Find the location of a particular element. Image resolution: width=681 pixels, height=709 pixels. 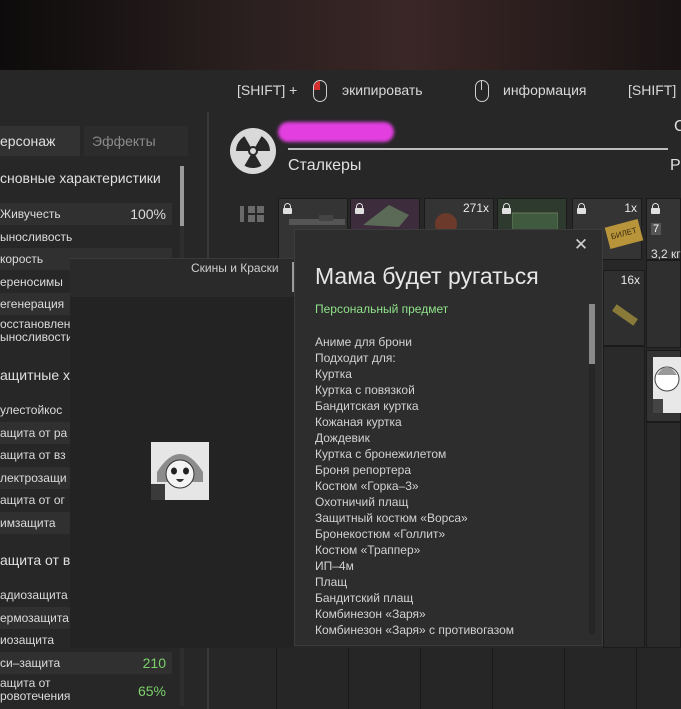

stat-label: си–защита is located at coordinates (30, 663).